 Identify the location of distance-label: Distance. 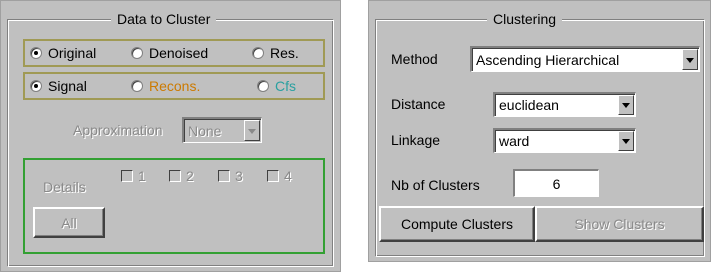
(418, 104).